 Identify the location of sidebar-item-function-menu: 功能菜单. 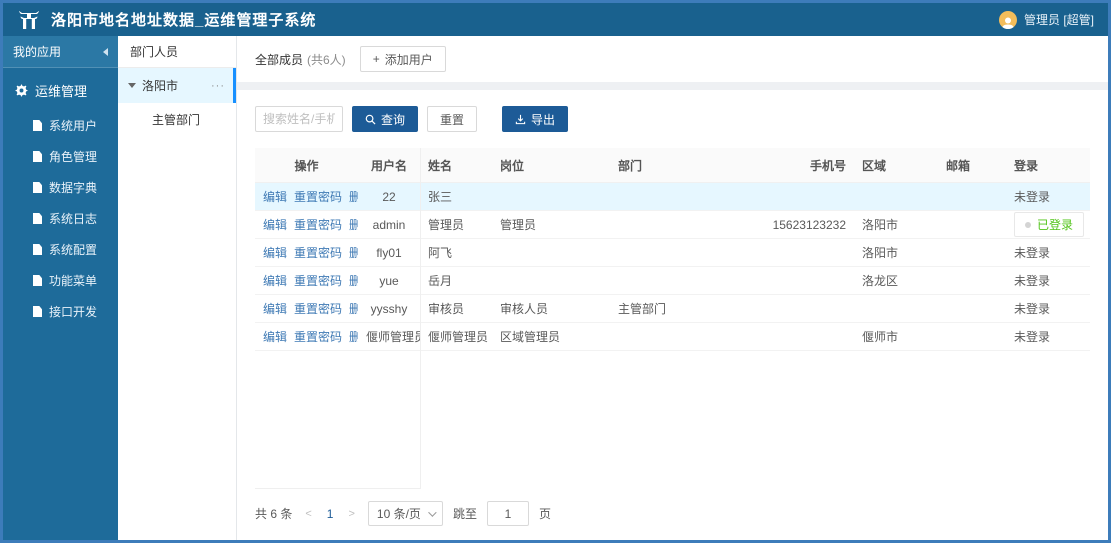
(60, 280).